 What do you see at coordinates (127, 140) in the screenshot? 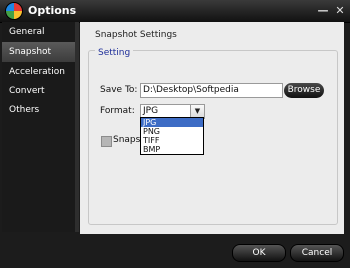
I see `snapshot-checkbox-label: Snaps` at bounding box center [127, 140].